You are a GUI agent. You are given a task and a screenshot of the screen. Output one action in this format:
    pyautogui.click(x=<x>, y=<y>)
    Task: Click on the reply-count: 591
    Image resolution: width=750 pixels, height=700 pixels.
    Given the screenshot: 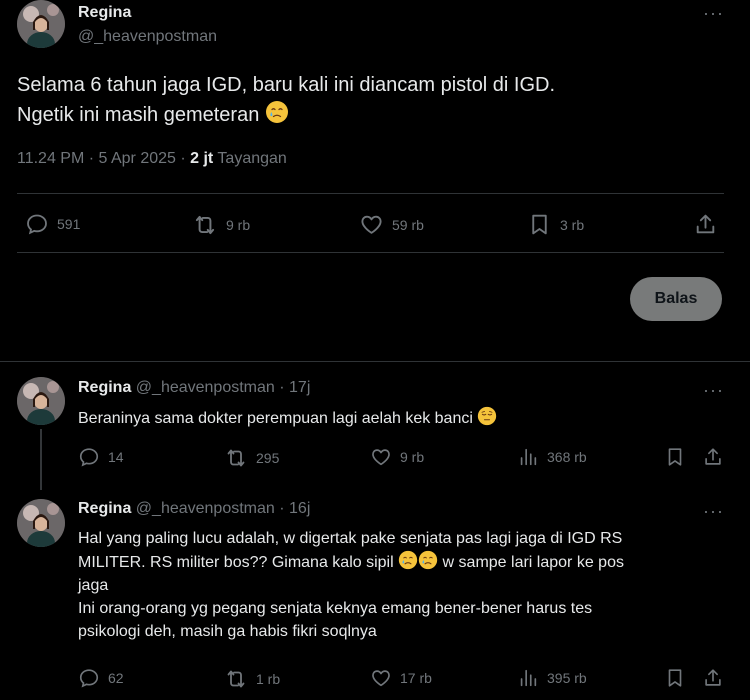 What is the action you would take?
    pyautogui.click(x=69, y=224)
    